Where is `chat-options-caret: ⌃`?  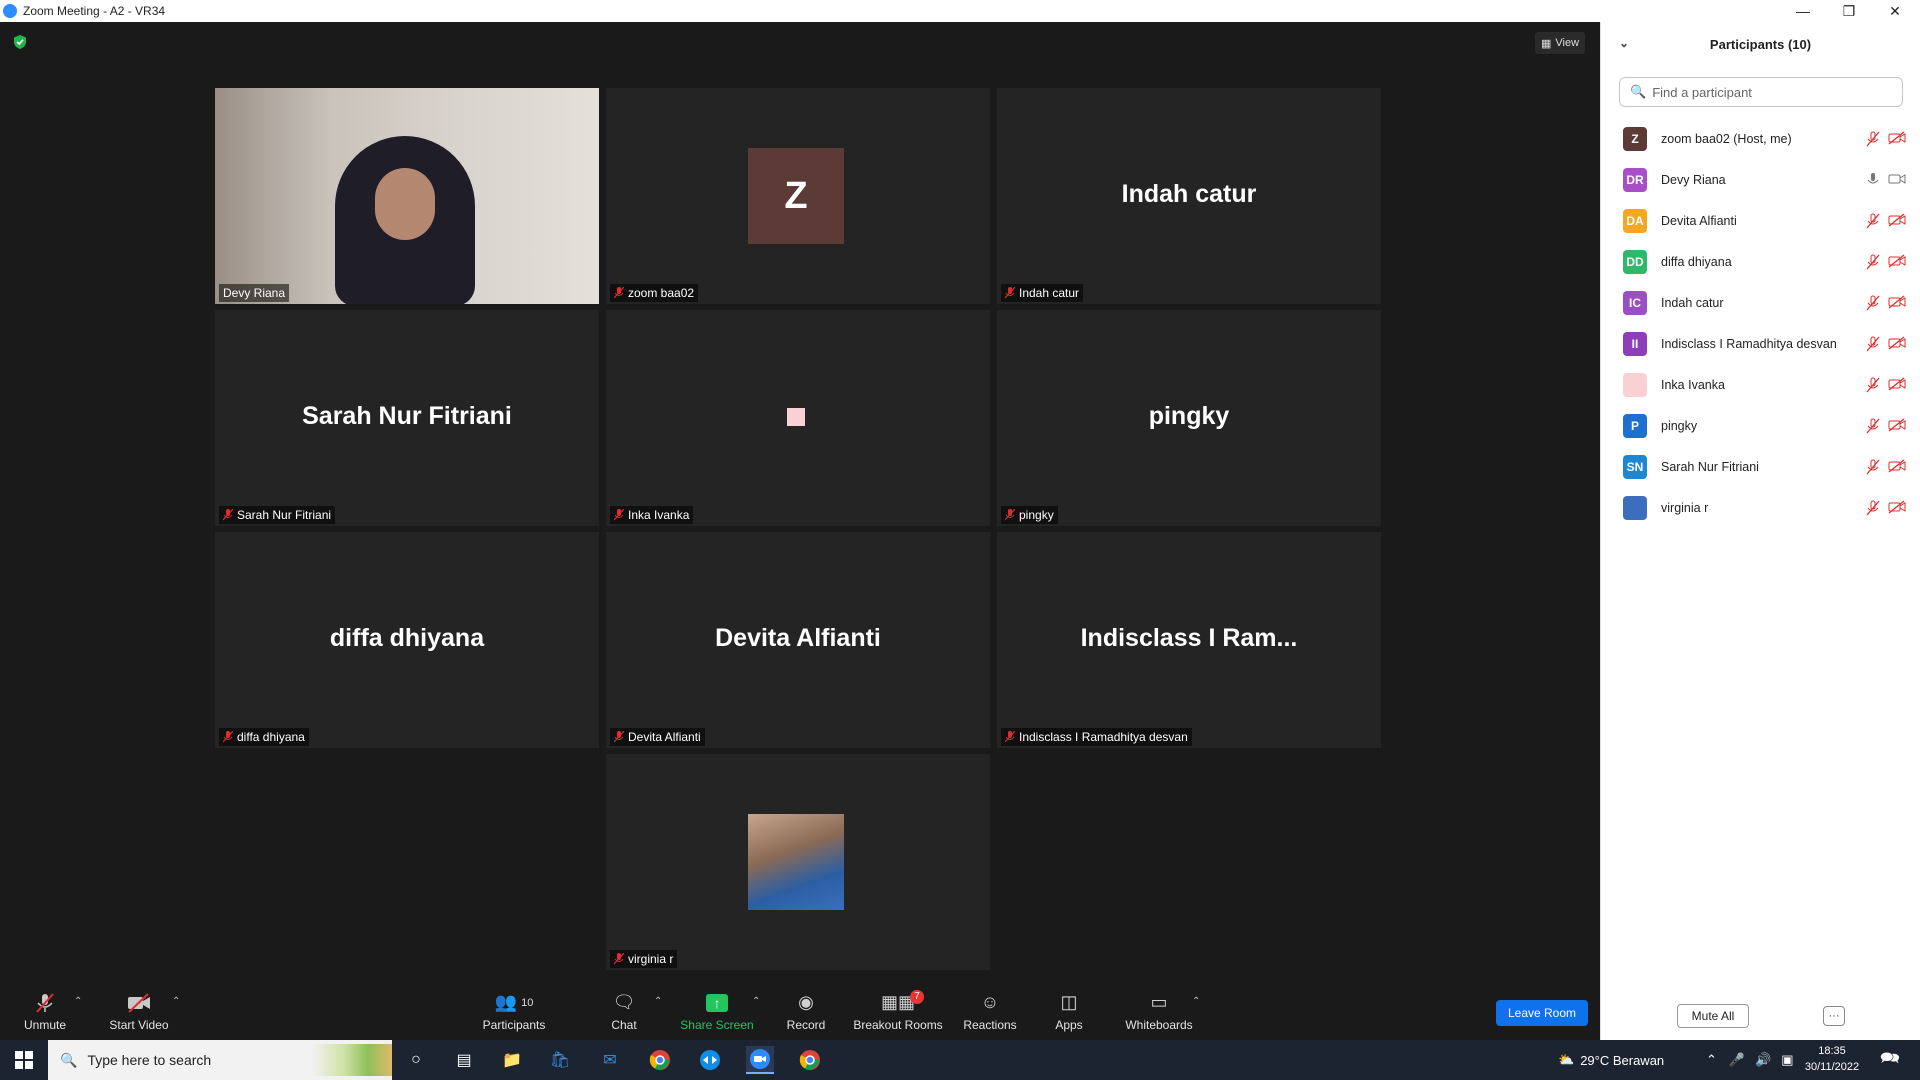
chat-options-caret: ⌃ is located at coordinates (658, 1001).